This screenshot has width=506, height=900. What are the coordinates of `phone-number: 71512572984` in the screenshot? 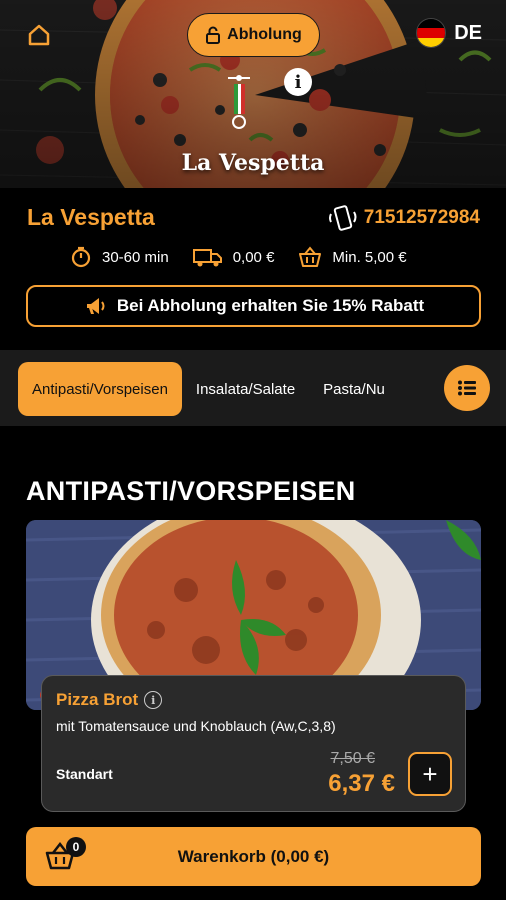 It's located at (421, 217).